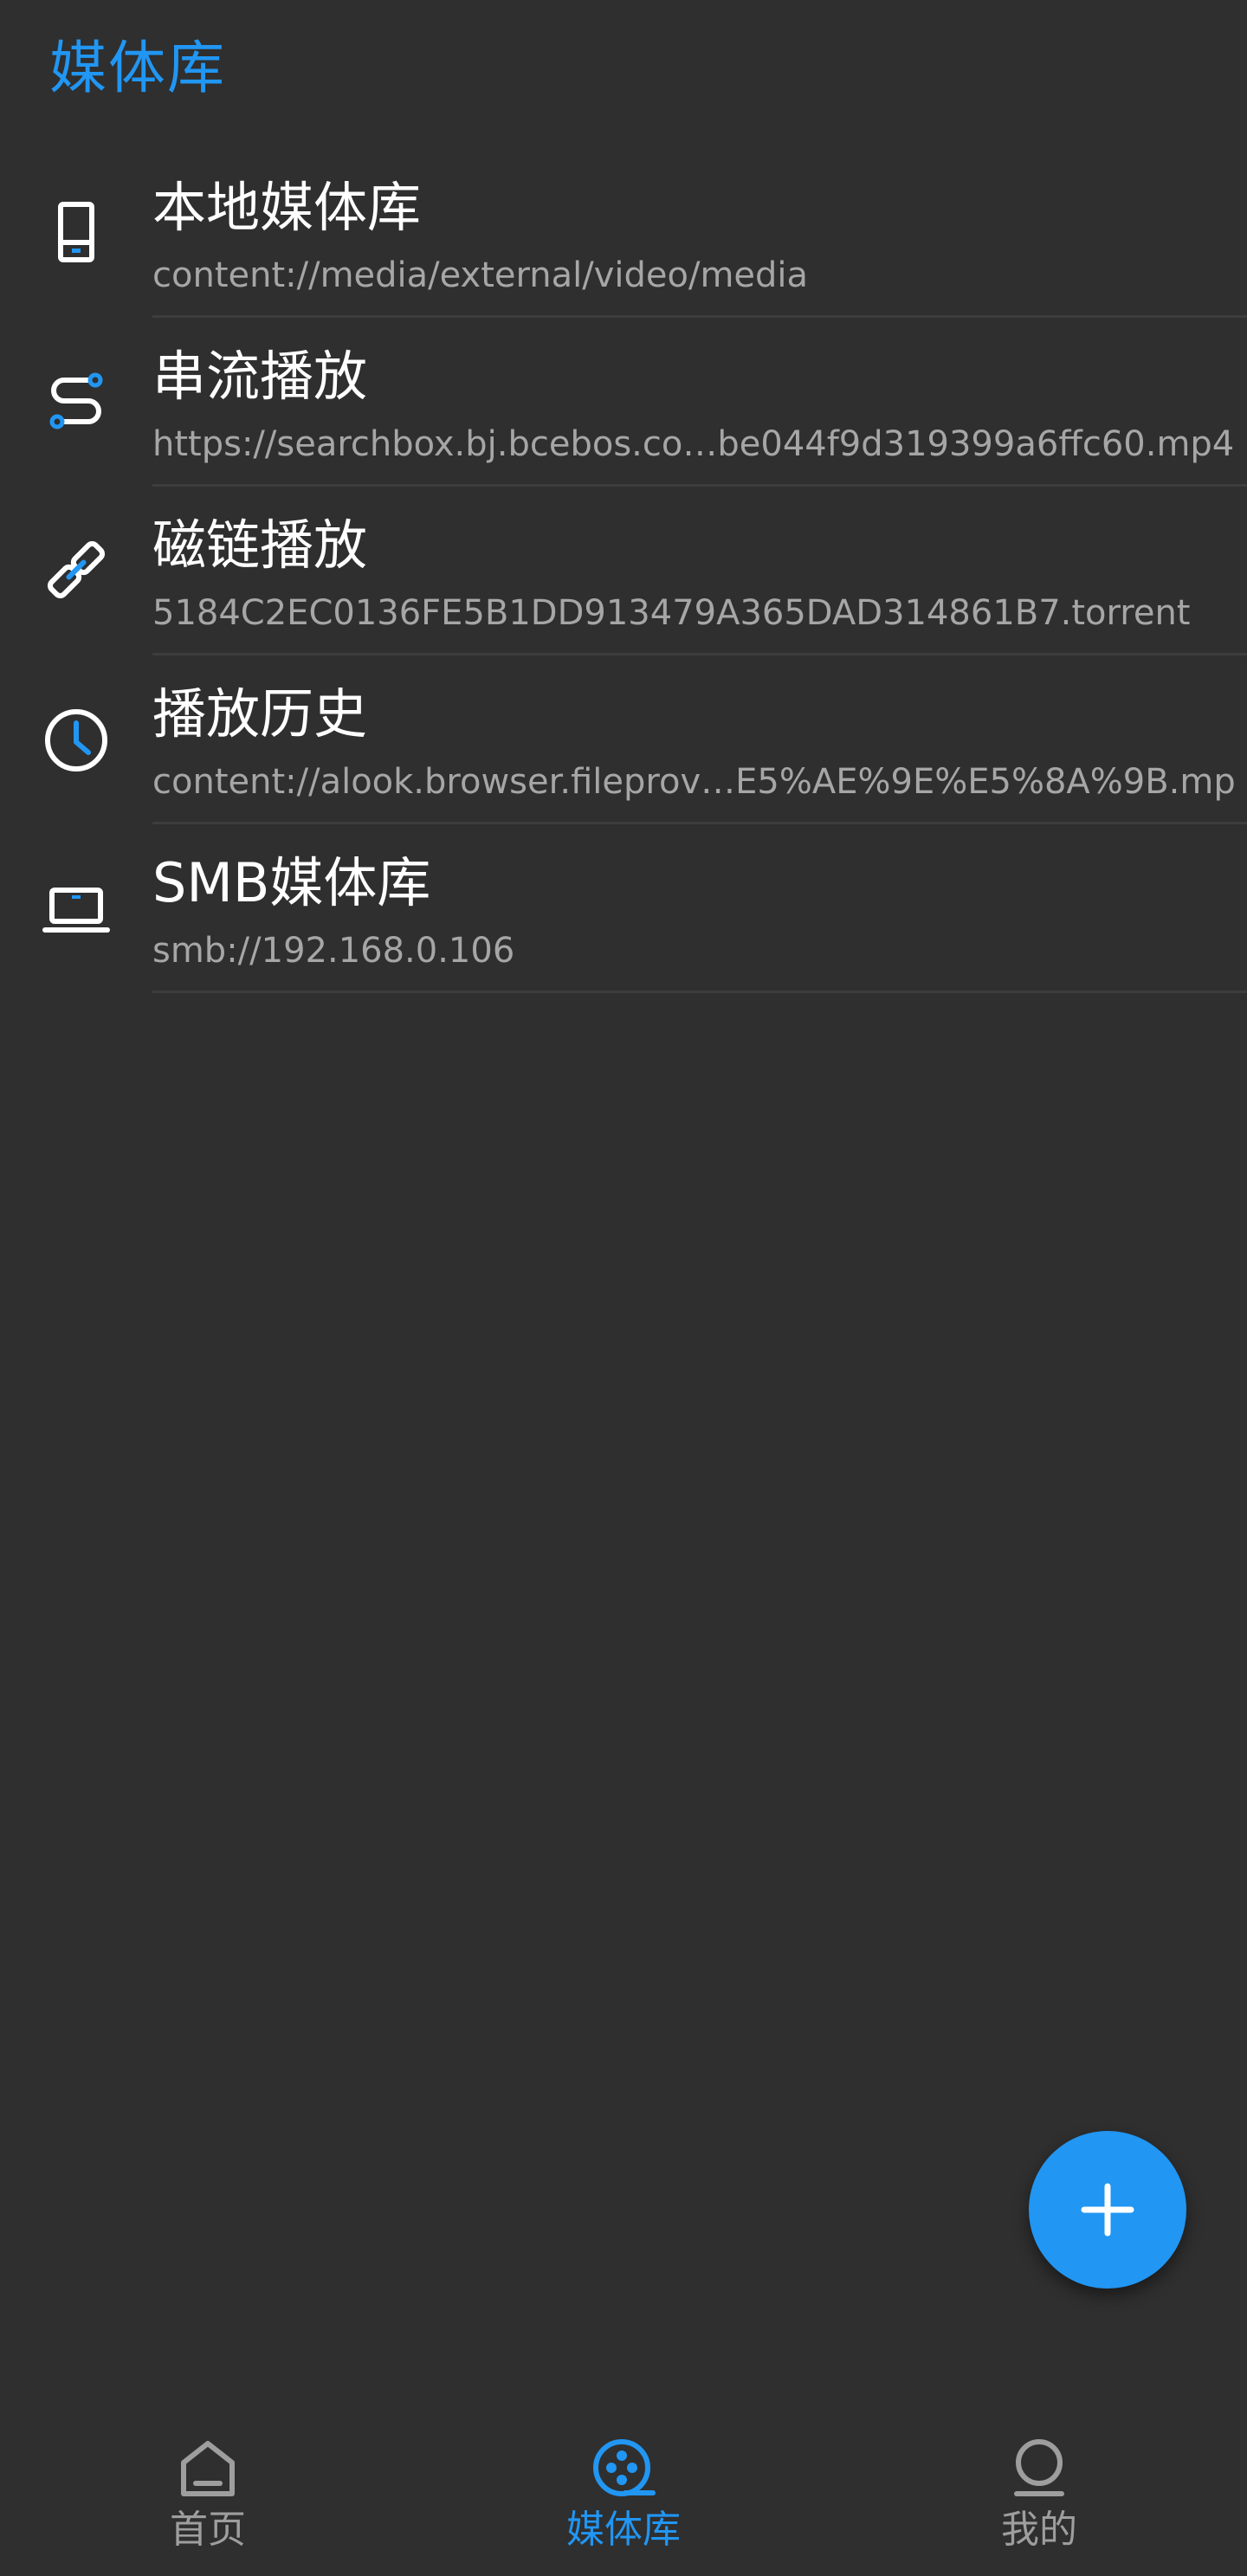  I want to click on nav-tab-media-library: 媒体库, so click(623, 2496).